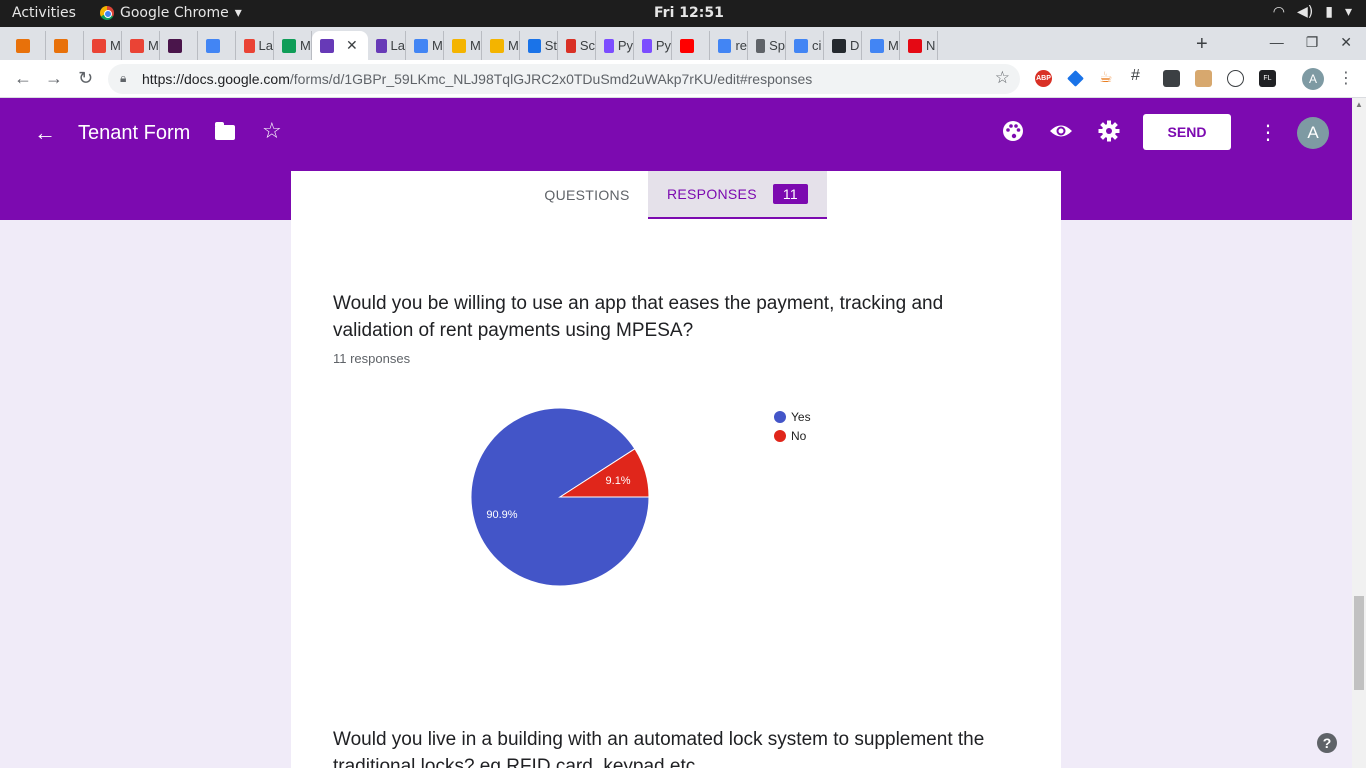 The image size is (1366, 768). What do you see at coordinates (1107, 77) in the screenshot?
I see `java-icon: ☕︎` at bounding box center [1107, 77].